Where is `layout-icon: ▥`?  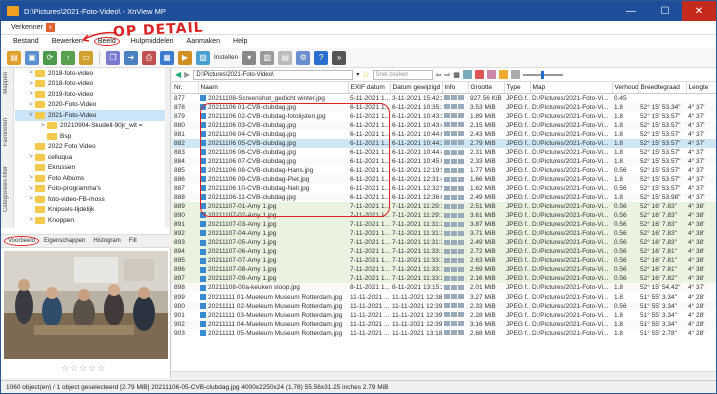 layout-icon: ▥ is located at coordinates (267, 57).